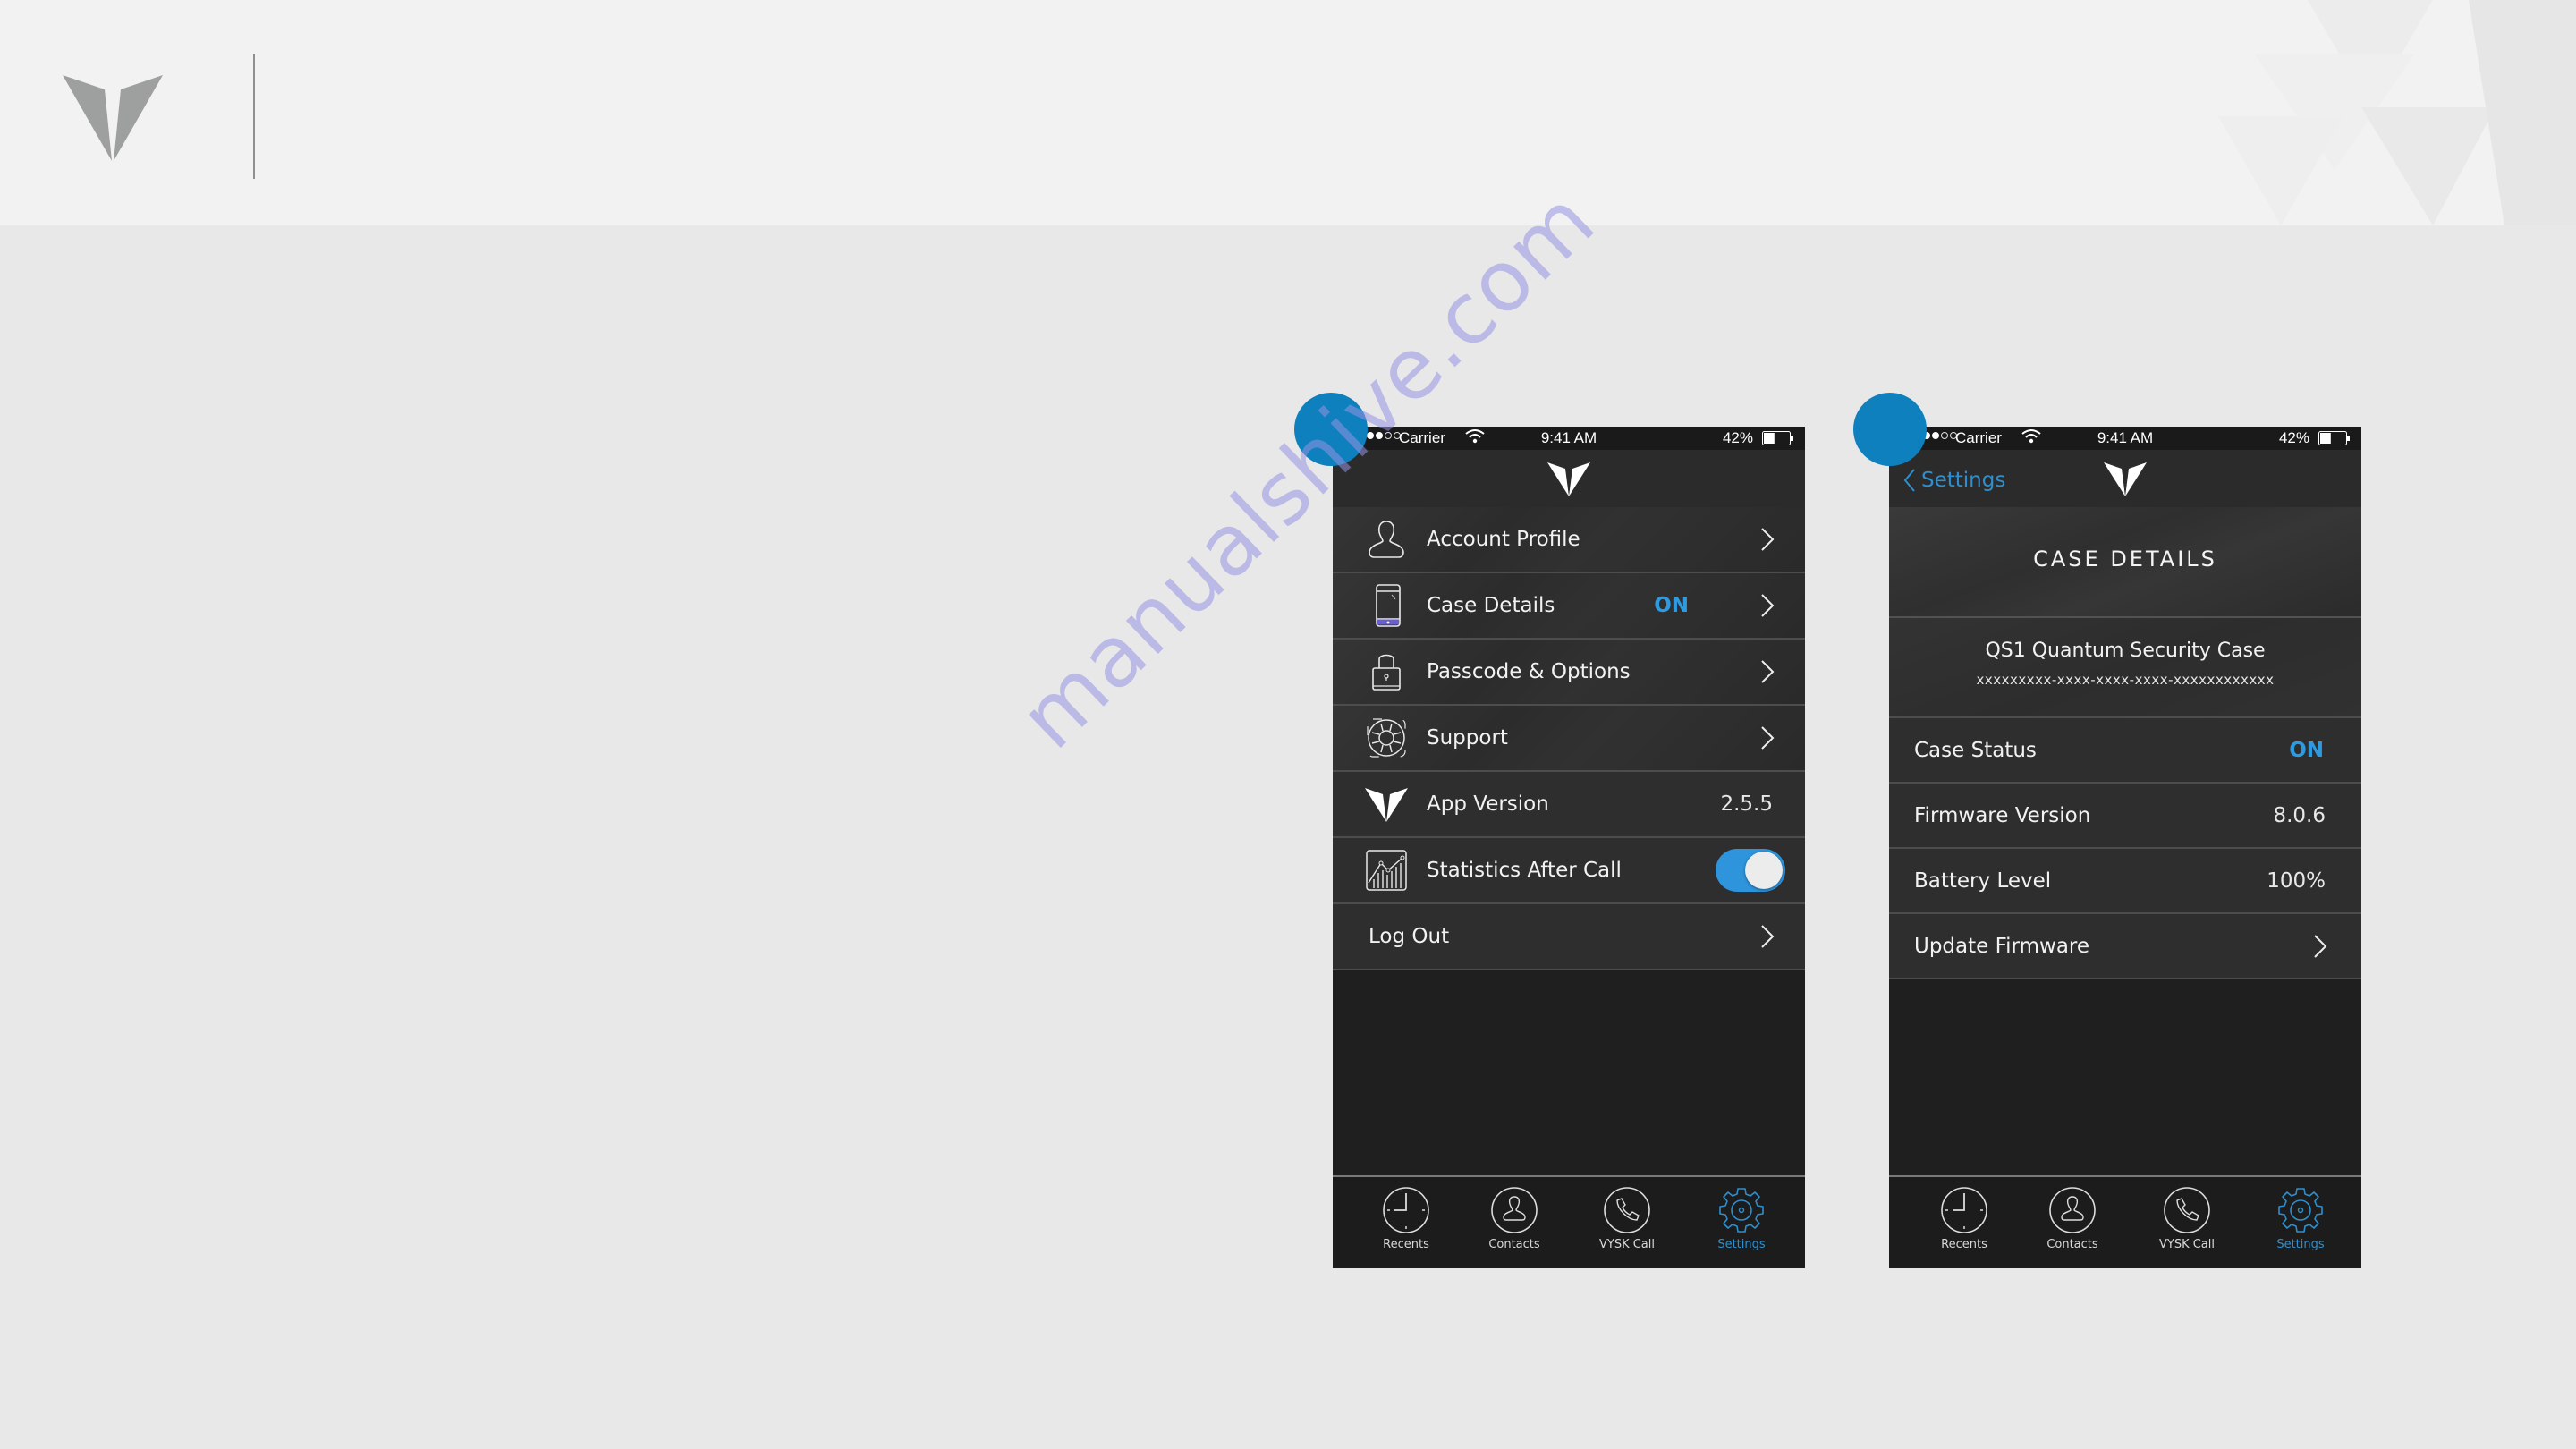 This screenshot has height=1449, width=2576. What do you see at coordinates (2125, 881) in the screenshot?
I see `case-row-battery-level: Battery Level 100%` at bounding box center [2125, 881].